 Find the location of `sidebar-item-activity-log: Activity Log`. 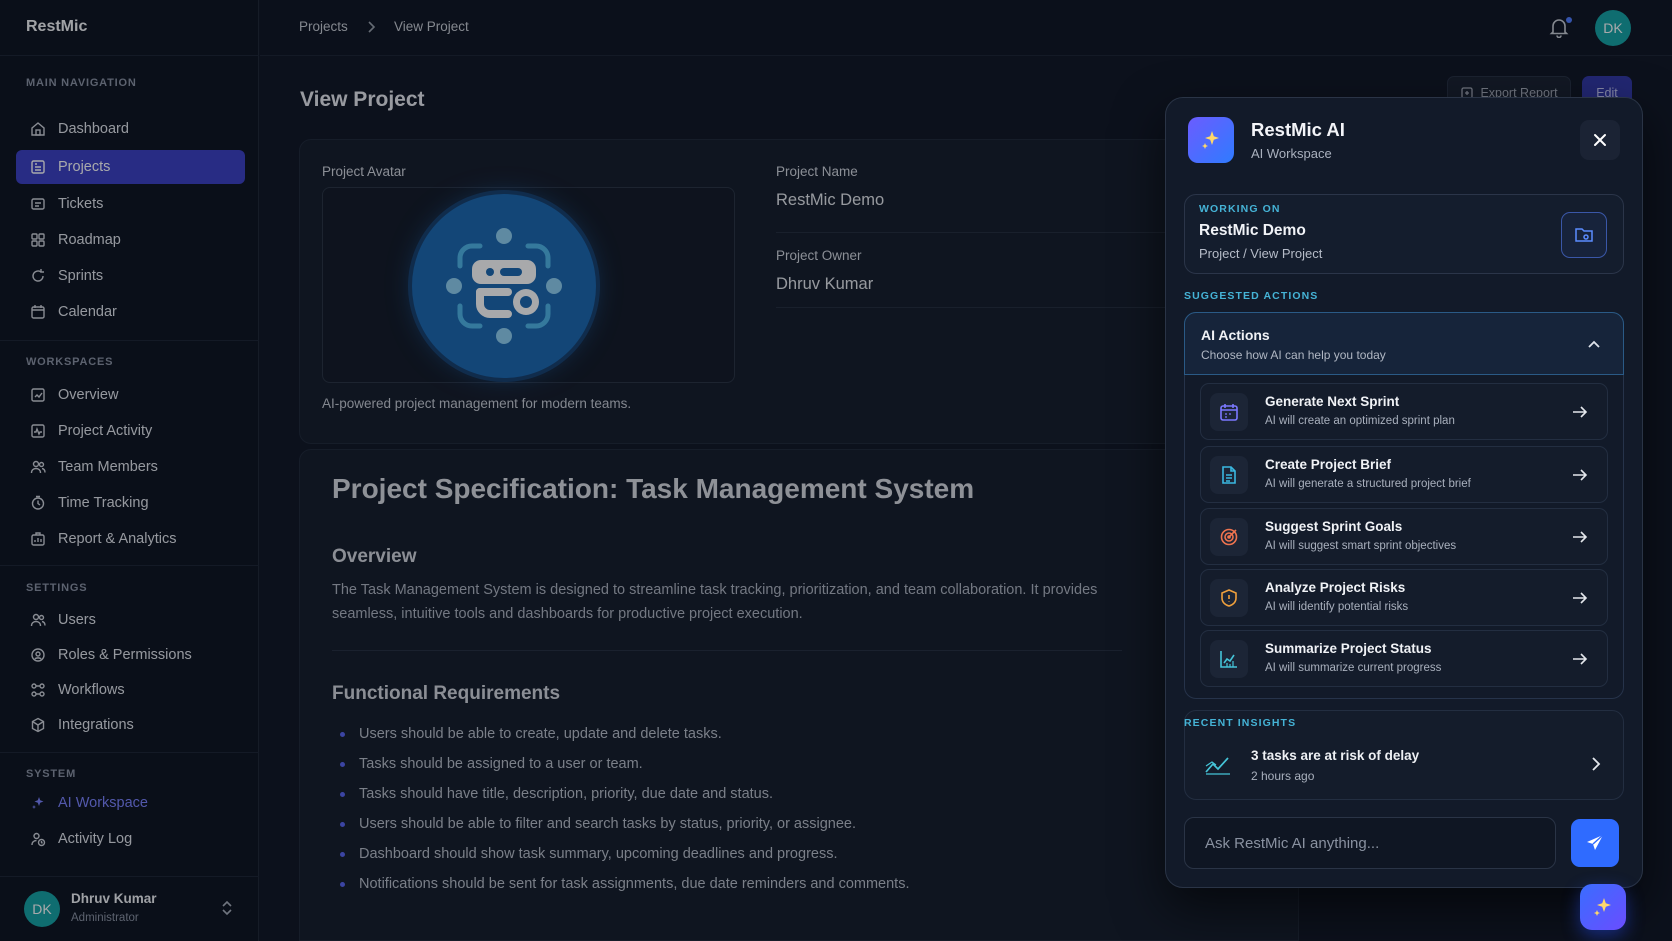

sidebar-item-activity-log: Activity Log is located at coordinates (130, 839).